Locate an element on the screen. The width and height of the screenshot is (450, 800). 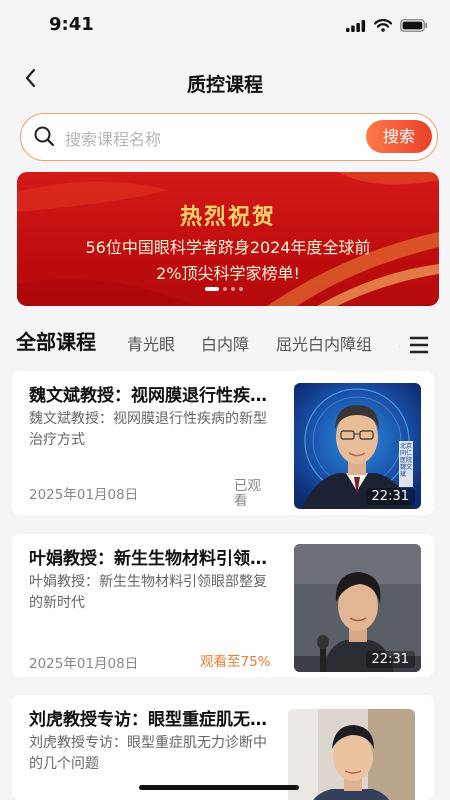
speaker-photo is located at coordinates (351, 754).